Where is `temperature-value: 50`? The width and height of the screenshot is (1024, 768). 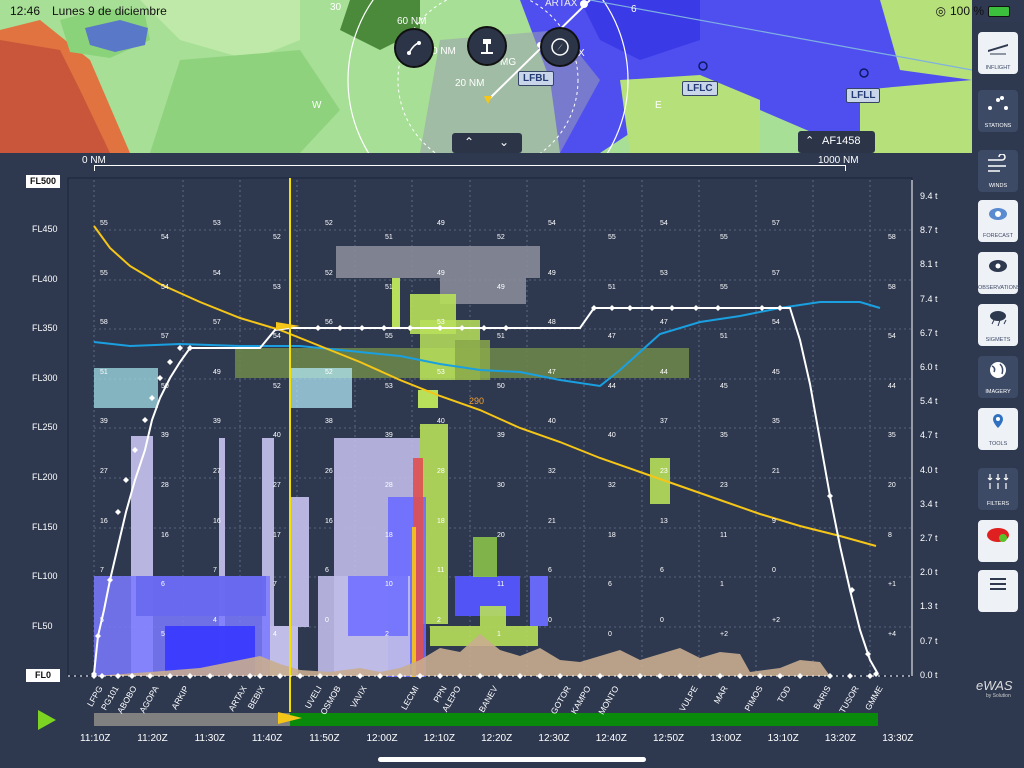 temperature-value: 50 is located at coordinates (165, 386).